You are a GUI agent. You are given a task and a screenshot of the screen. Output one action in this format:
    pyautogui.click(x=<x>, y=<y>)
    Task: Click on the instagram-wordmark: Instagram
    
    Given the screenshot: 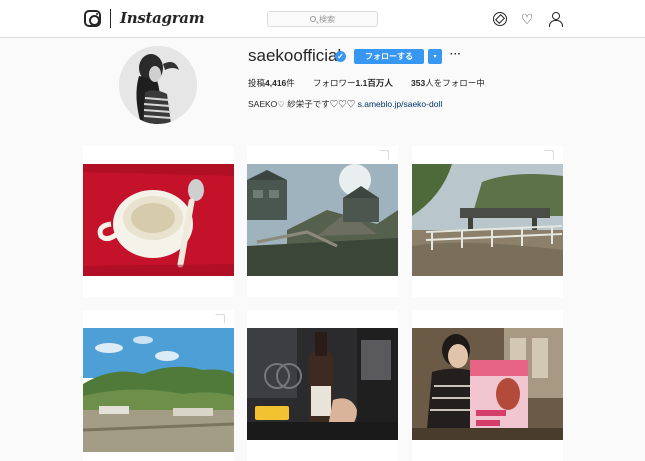 What is the action you would take?
    pyautogui.click(x=162, y=18)
    